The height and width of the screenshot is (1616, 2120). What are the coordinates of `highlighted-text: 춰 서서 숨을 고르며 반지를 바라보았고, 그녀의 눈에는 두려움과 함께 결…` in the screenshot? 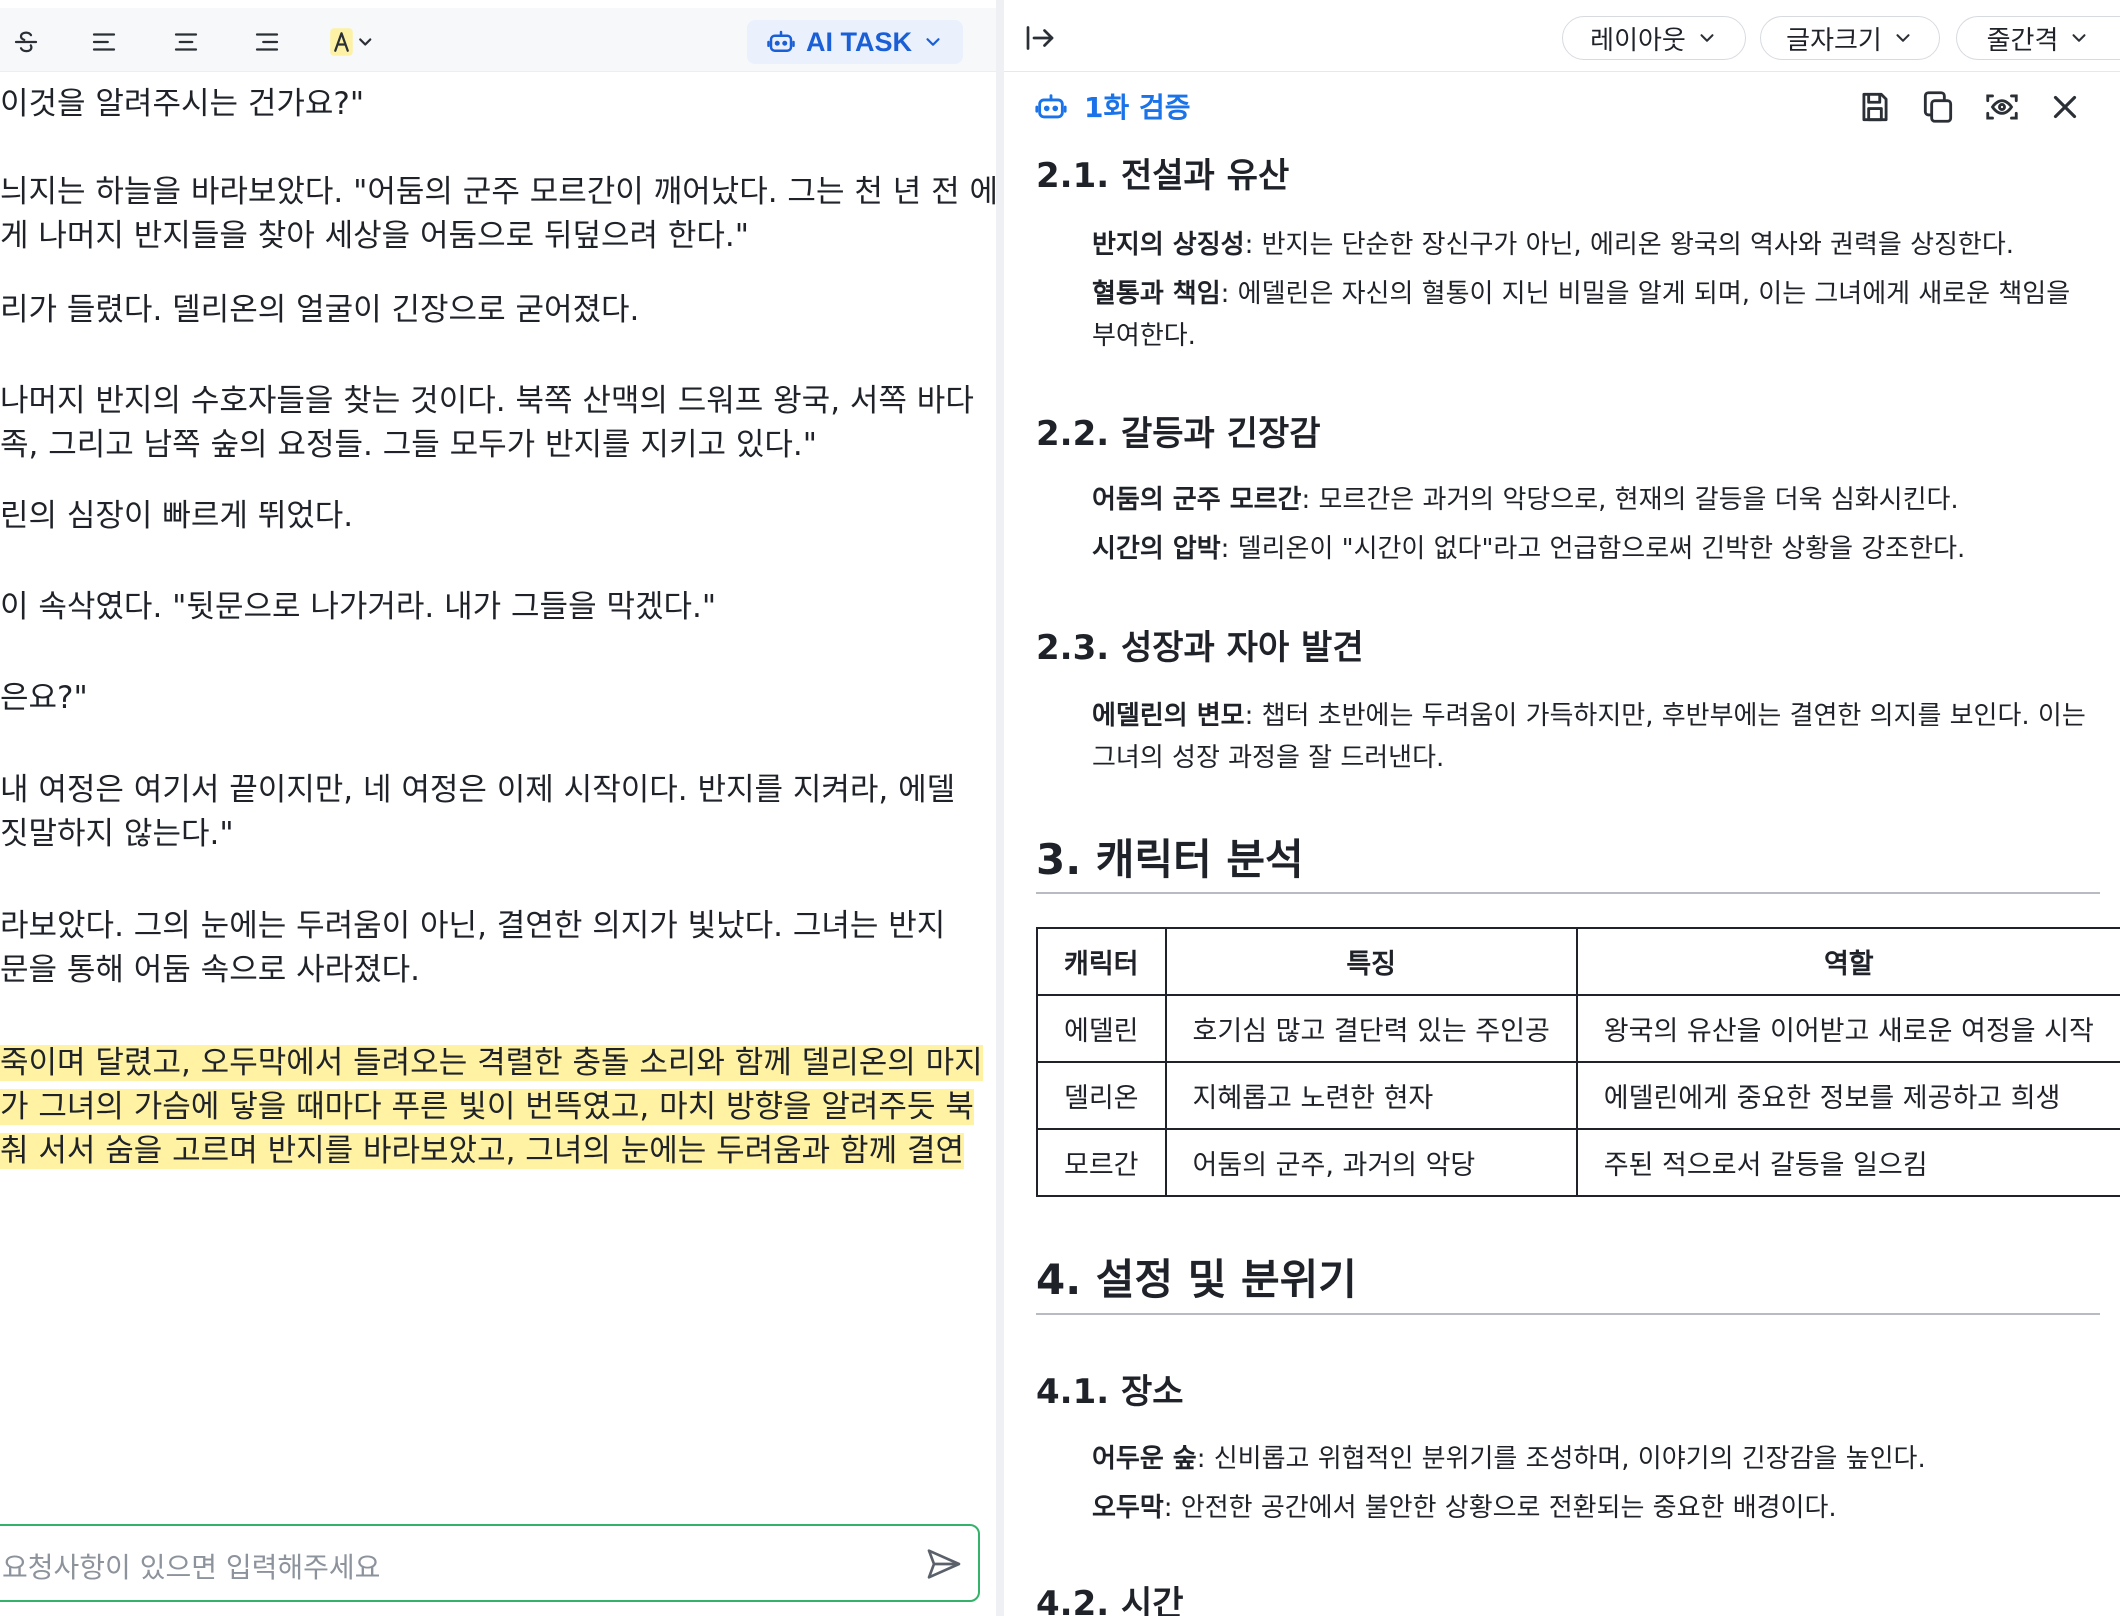 It's located at (482, 1151).